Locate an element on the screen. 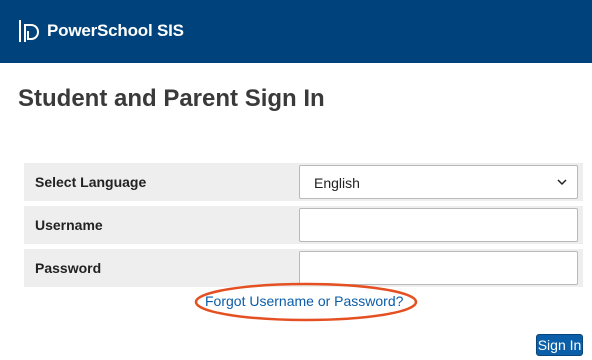 The height and width of the screenshot is (360, 592). sign-in-button: Sign In is located at coordinates (559, 345).